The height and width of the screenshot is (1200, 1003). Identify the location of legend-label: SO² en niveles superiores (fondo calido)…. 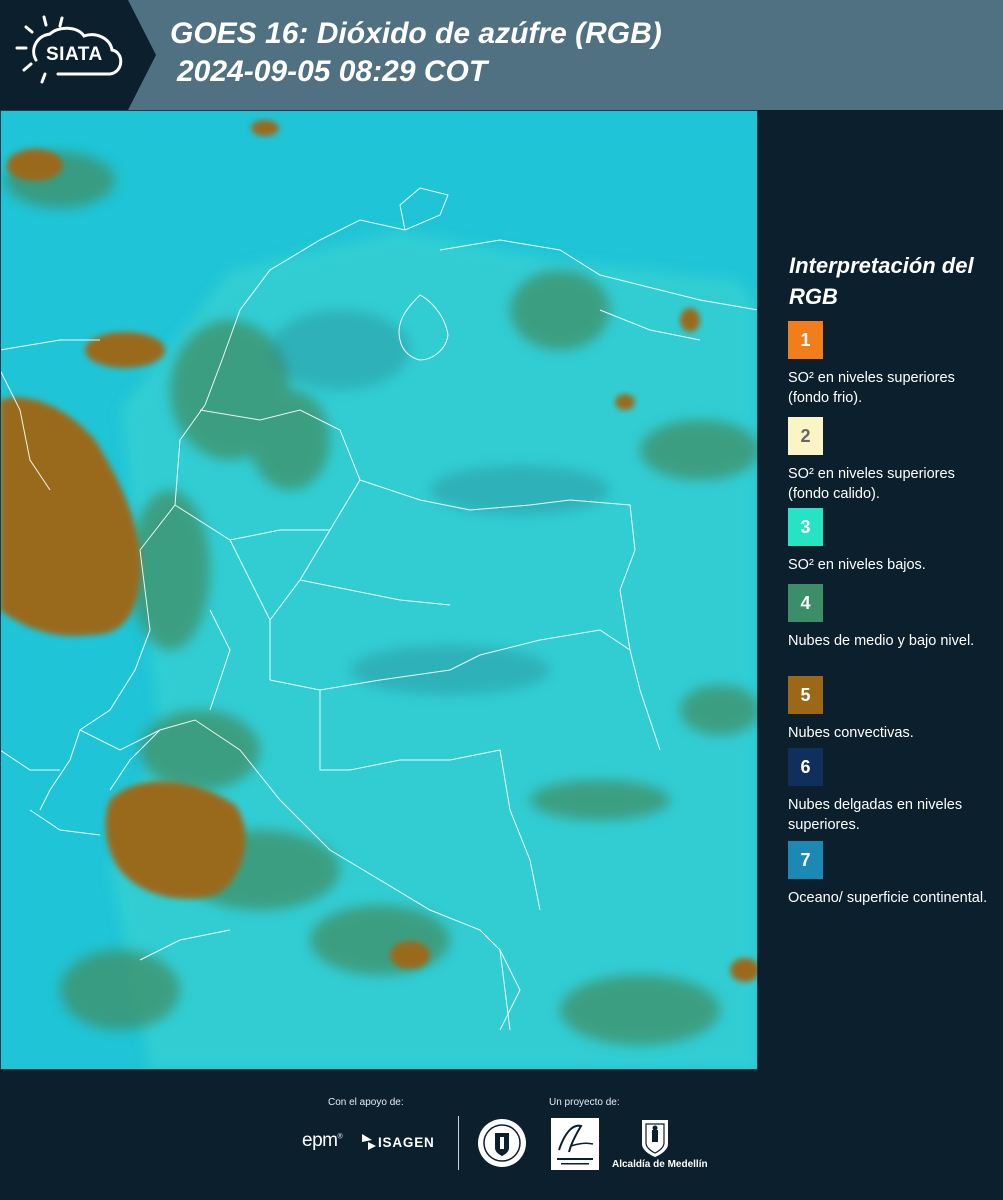
(871, 484).